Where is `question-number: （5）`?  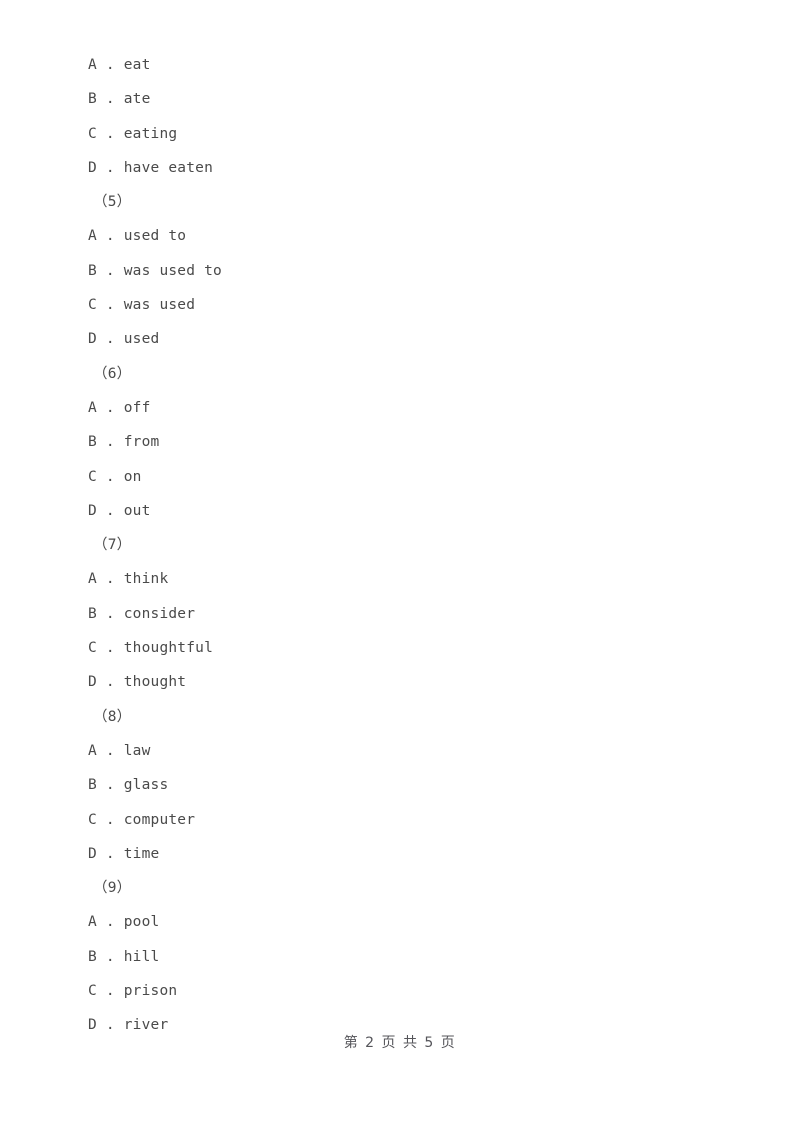 question-number: （5） is located at coordinates (112, 202).